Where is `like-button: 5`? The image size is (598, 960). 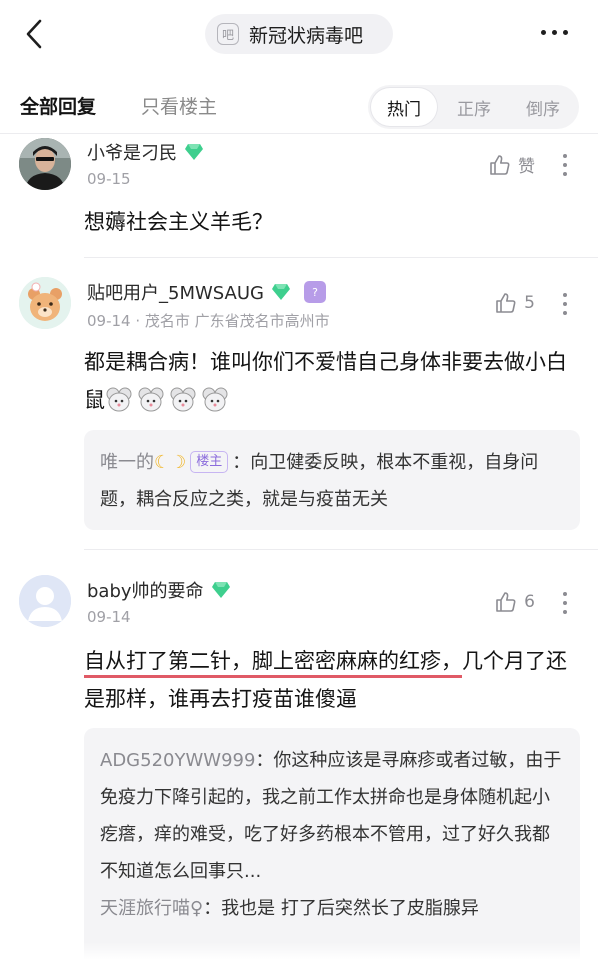 like-button: 5 is located at coordinates (514, 303).